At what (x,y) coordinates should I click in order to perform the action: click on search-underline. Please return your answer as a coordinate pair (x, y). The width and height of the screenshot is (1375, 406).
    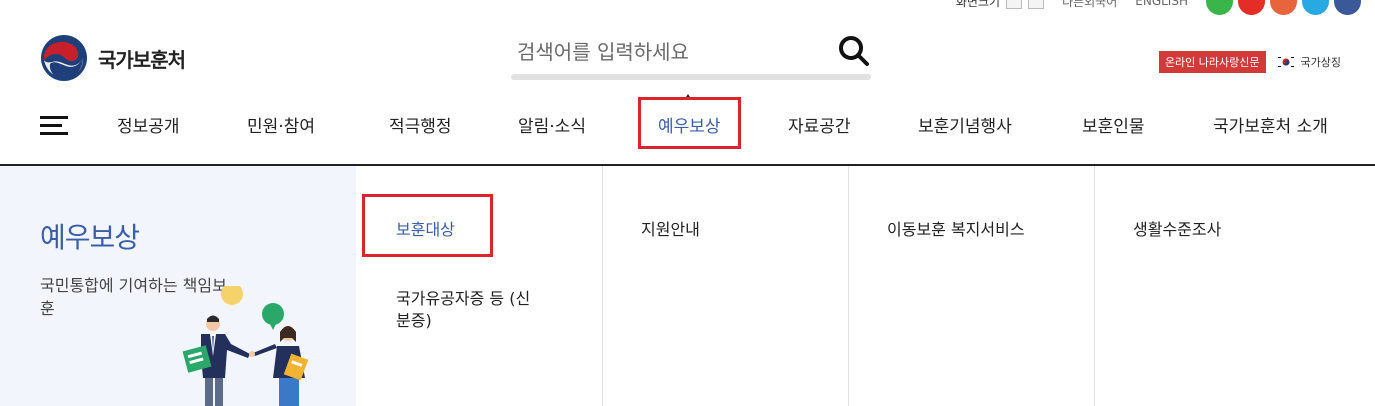
    Looking at the image, I should click on (691, 77).